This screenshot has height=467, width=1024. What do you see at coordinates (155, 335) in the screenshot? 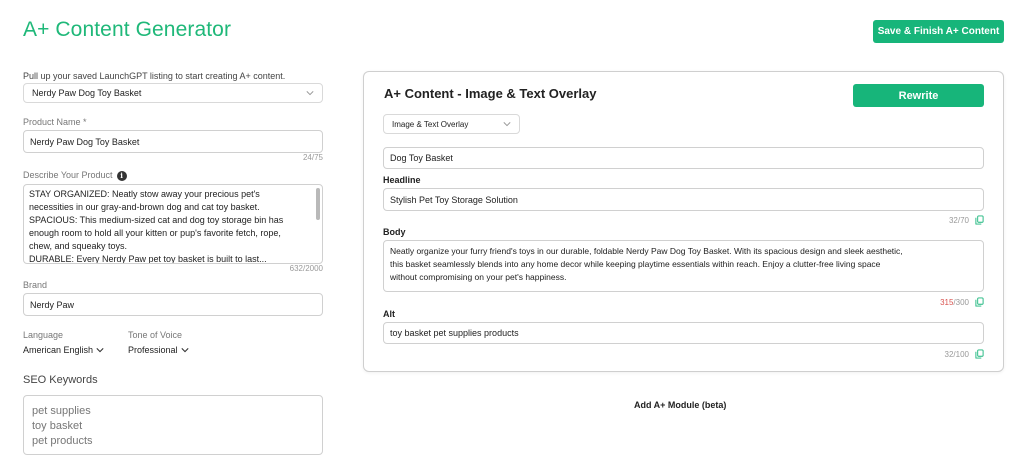
I see `tone-label: Tone of Voice` at bounding box center [155, 335].